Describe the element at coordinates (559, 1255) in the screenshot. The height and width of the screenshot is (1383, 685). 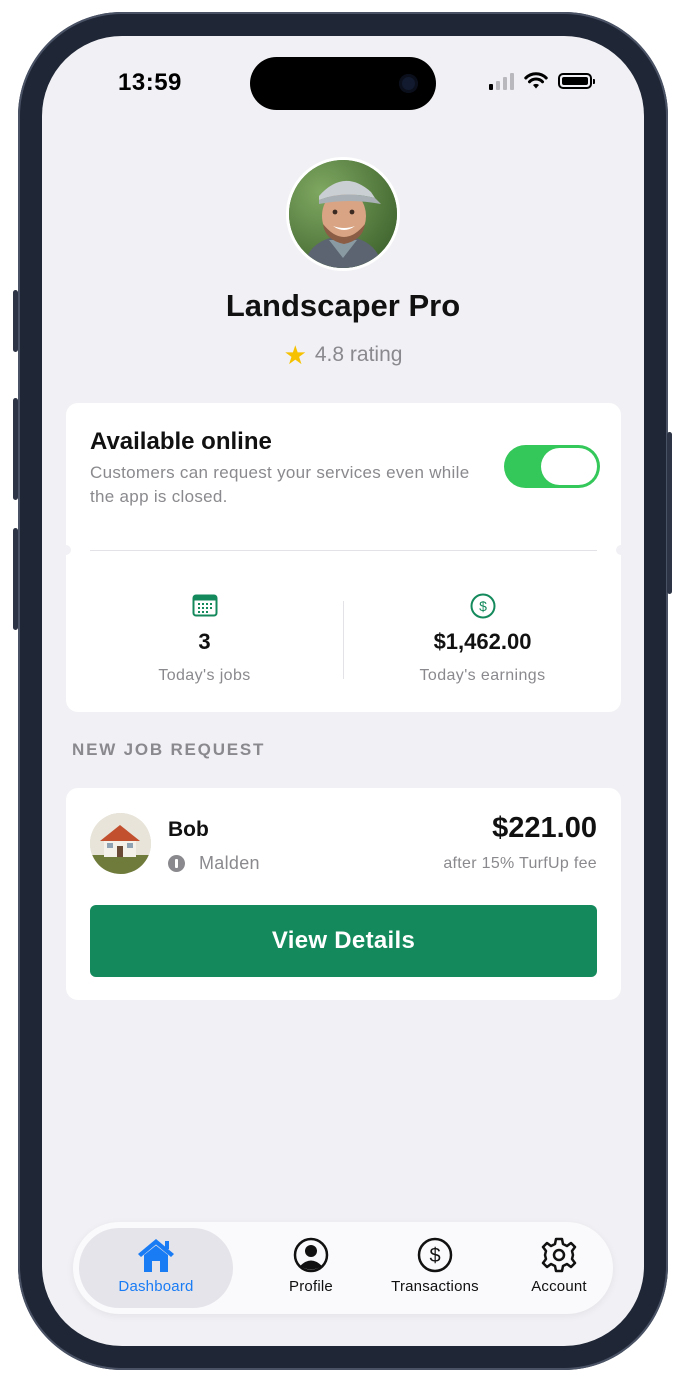
I see `gear-icon` at that location.